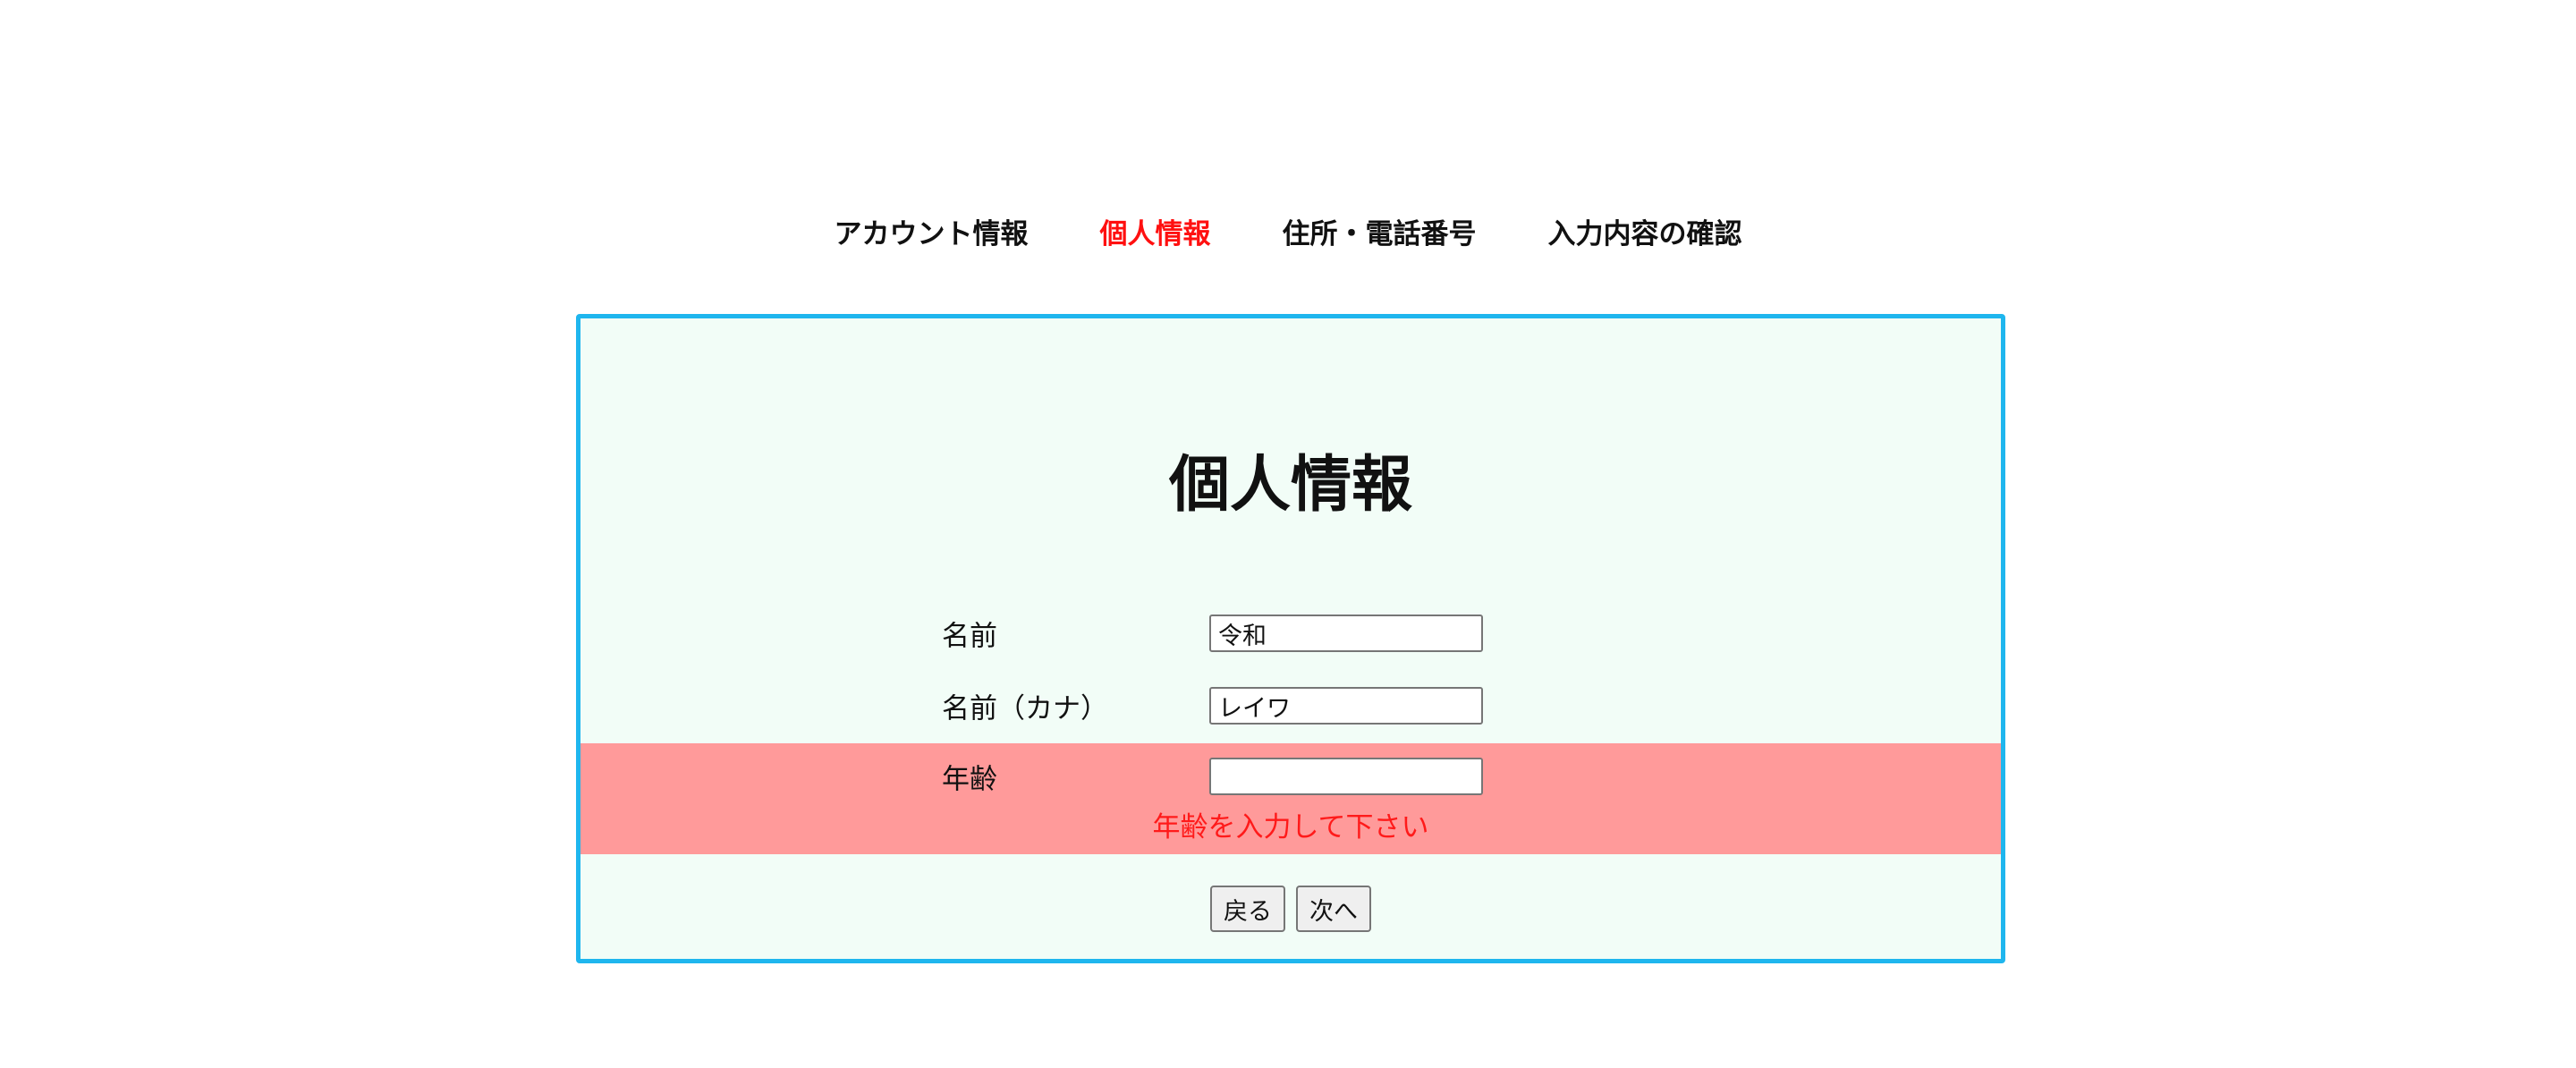  I want to click on age-error-message: 年齢を入力して下さい, so click(1290, 827).